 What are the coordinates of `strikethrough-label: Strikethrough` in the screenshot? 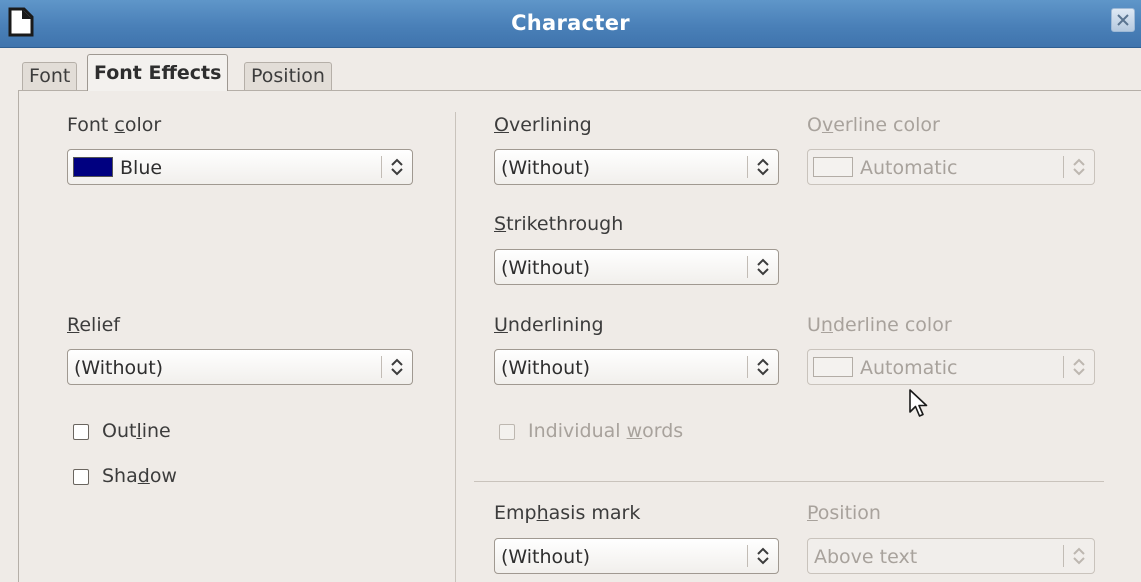 It's located at (559, 224).